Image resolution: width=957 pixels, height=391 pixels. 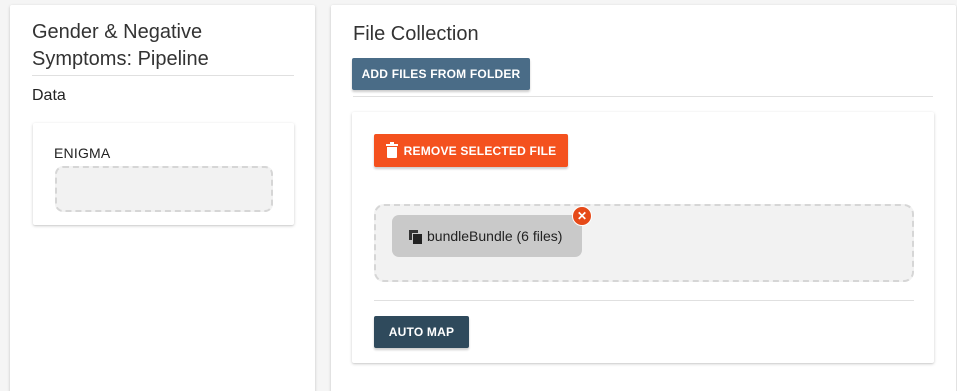 I want to click on file-drop-zone: bundleBundle (6 files) ✕, so click(x=644, y=243).